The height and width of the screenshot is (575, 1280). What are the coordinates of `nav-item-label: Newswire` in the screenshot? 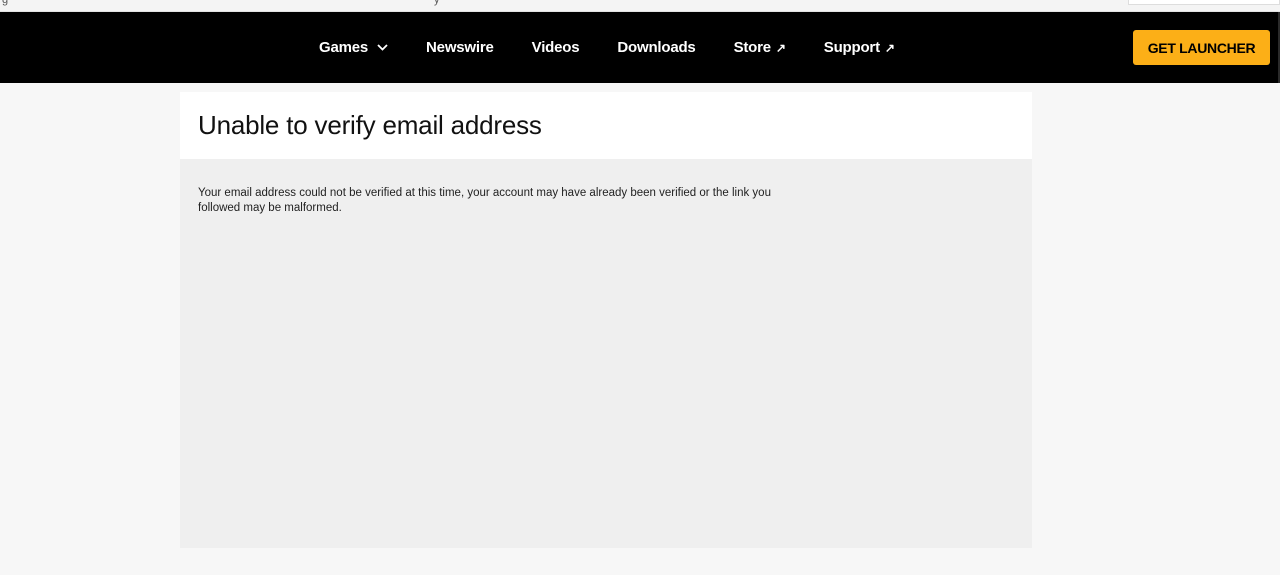 It's located at (460, 47).